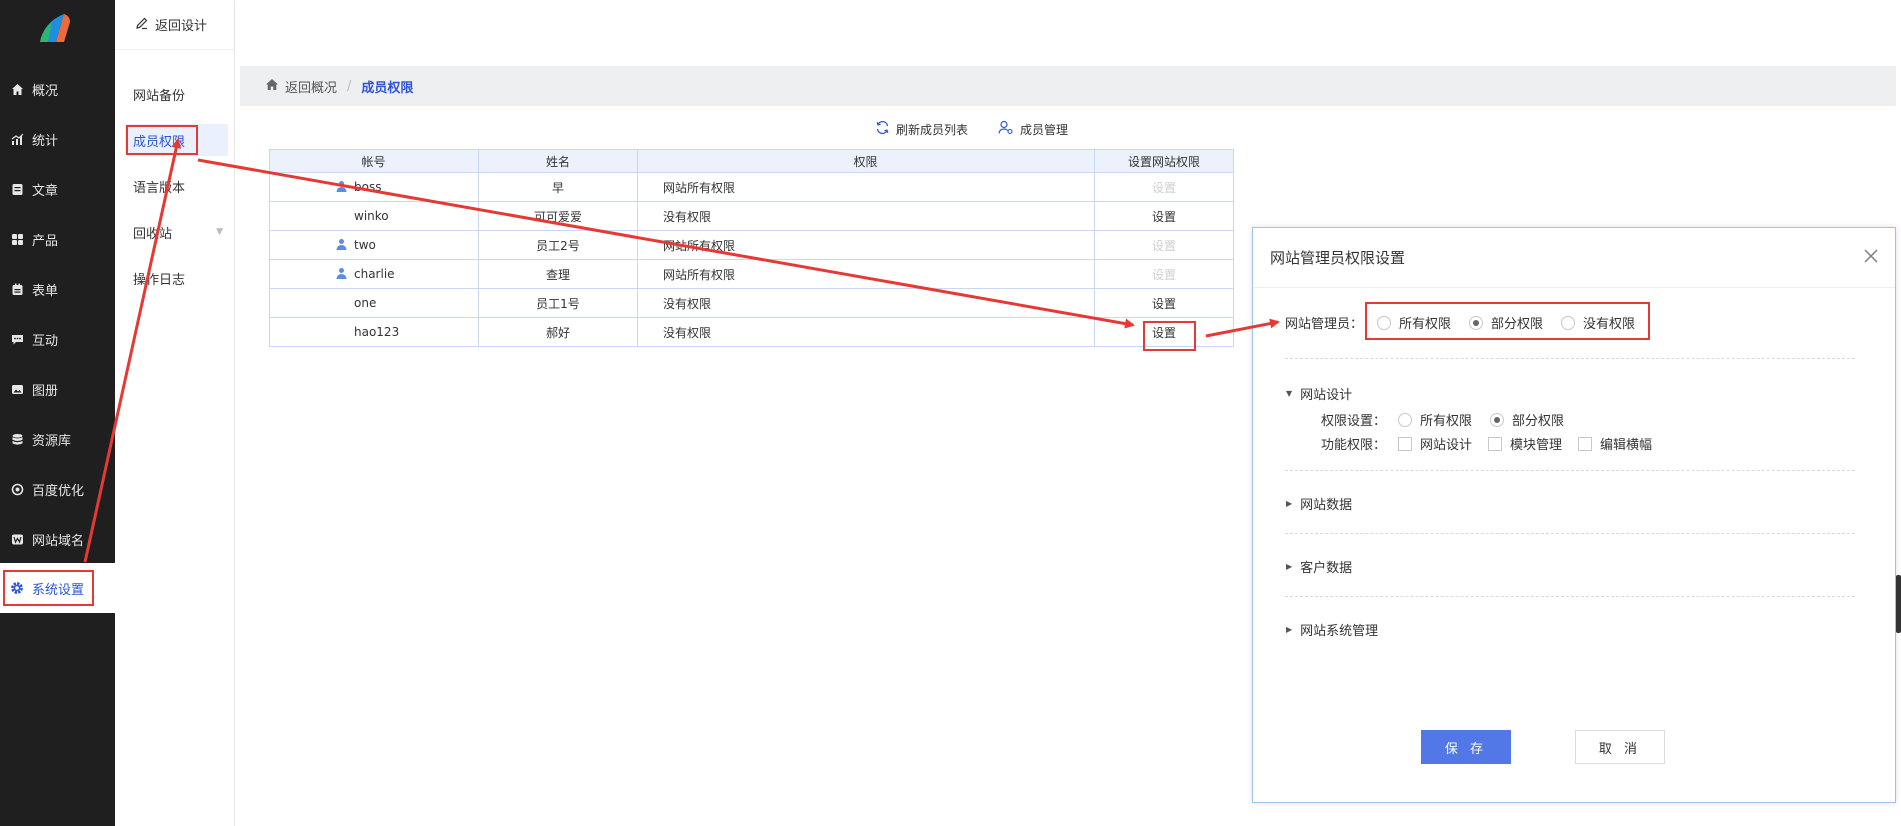 The height and width of the screenshot is (826, 1901). What do you see at coordinates (1339, 631) in the screenshot?
I see `section-title: 网站系统管理` at bounding box center [1339, 631].